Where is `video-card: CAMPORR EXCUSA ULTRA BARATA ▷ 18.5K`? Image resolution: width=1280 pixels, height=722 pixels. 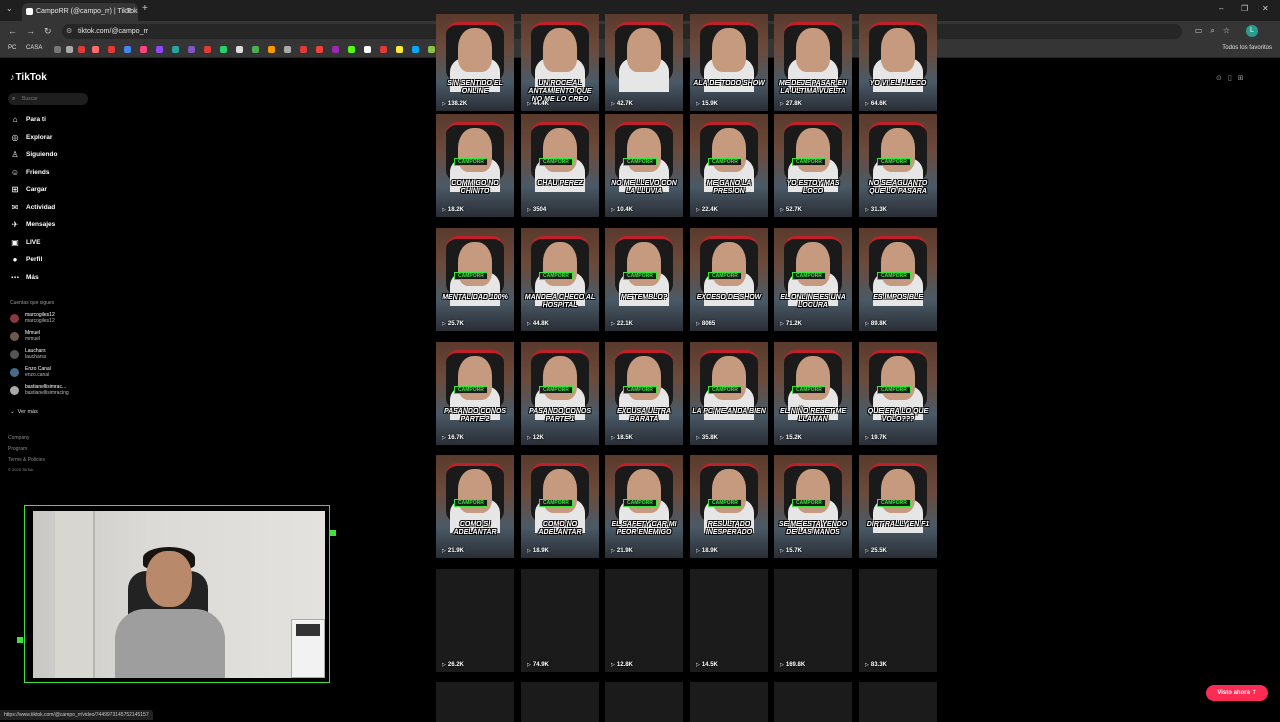
video-card: CAMPORR EXCUSA ULTRA BARATA ▷ 18.5K is located at coordinates (644, 393).